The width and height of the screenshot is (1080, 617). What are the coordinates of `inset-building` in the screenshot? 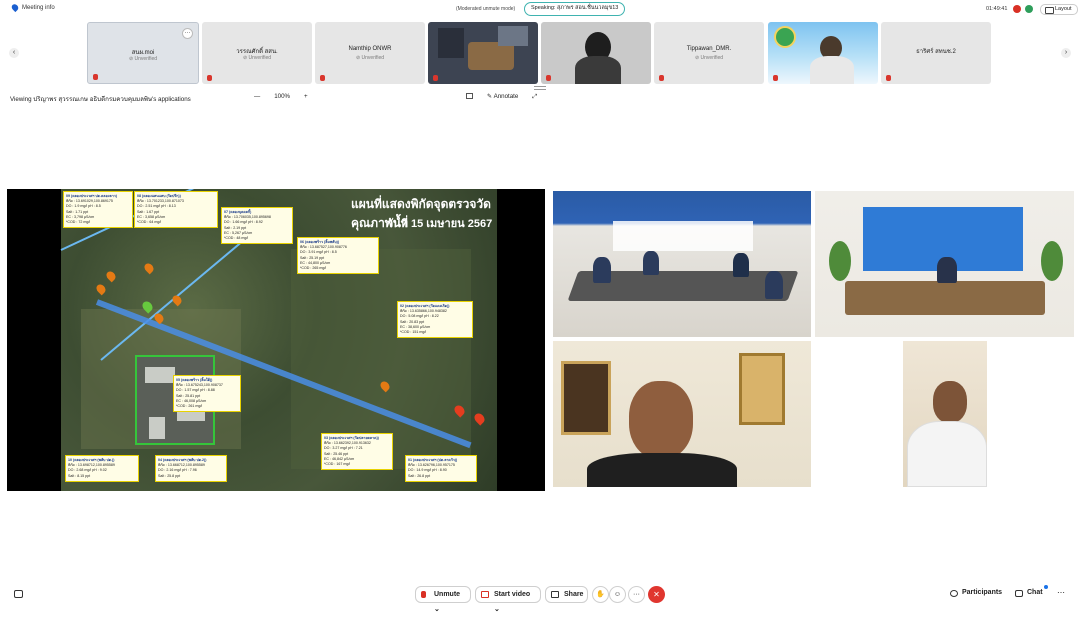 It's located at (160, 375).